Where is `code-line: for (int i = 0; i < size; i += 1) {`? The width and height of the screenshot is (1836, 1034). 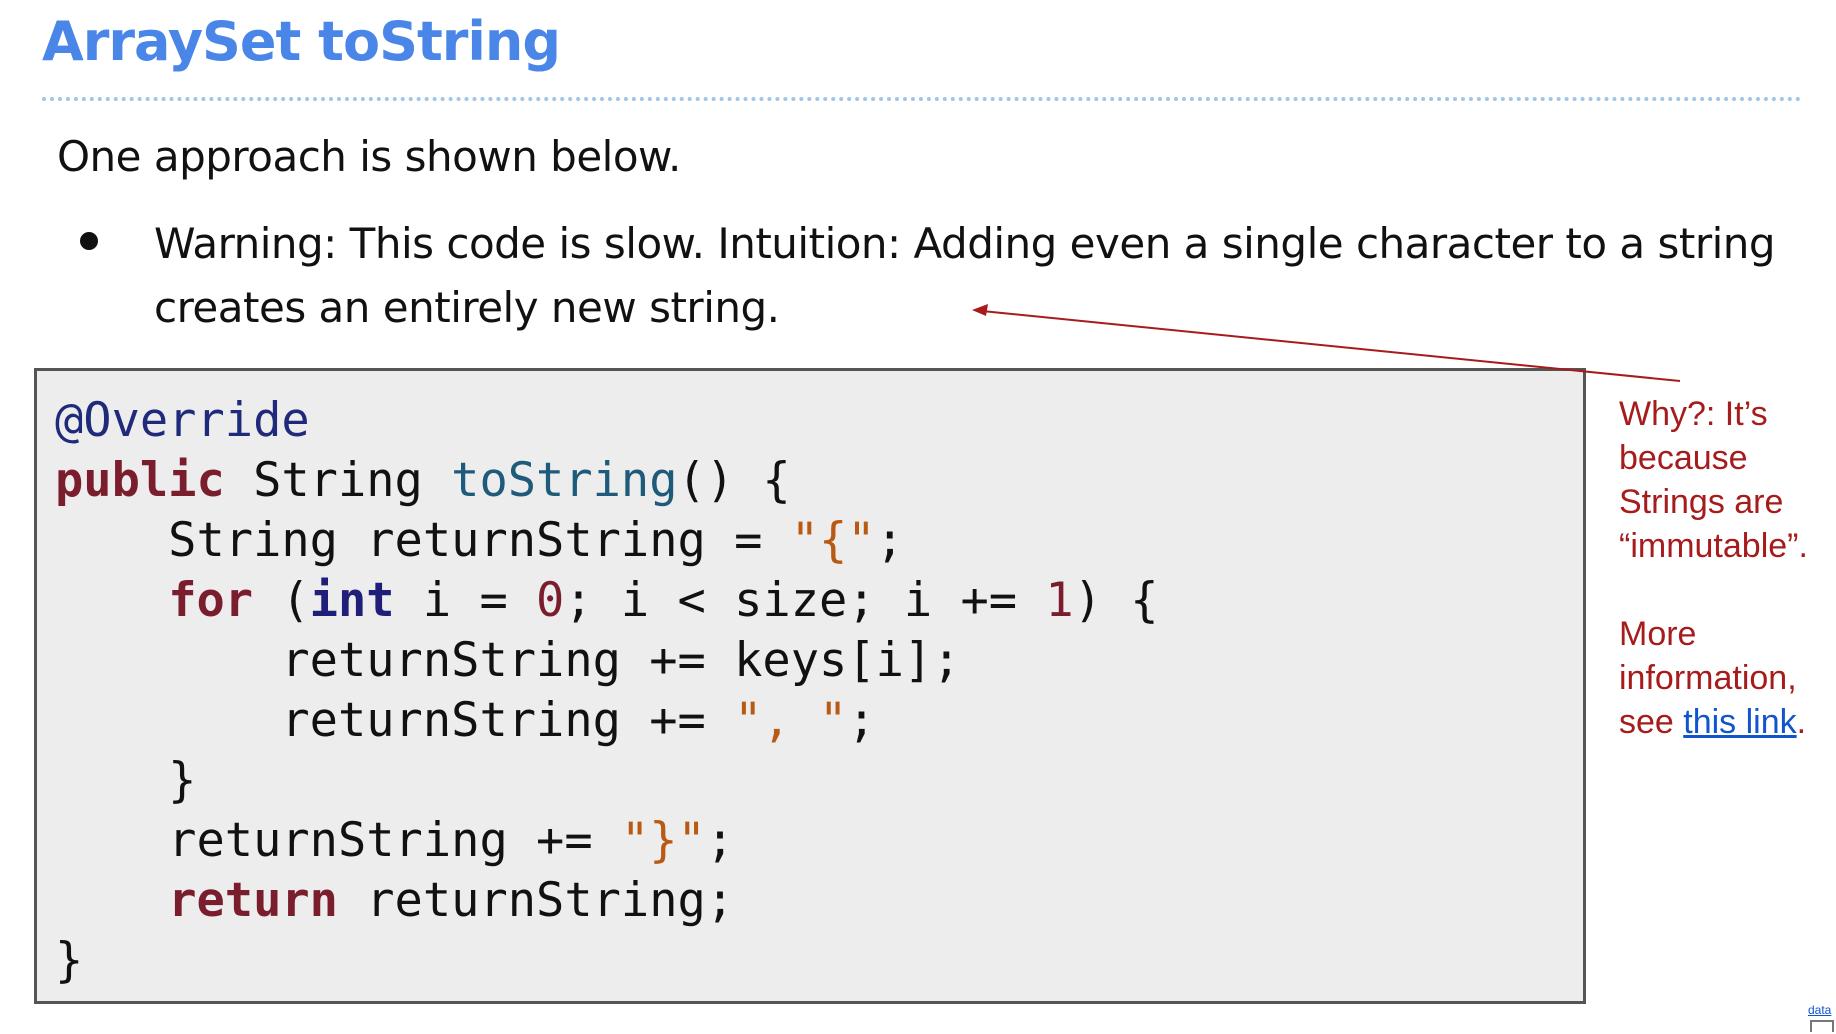 code-line: for (int i = 0; i < size; i += 1) { is located at coordinates (607, 601).